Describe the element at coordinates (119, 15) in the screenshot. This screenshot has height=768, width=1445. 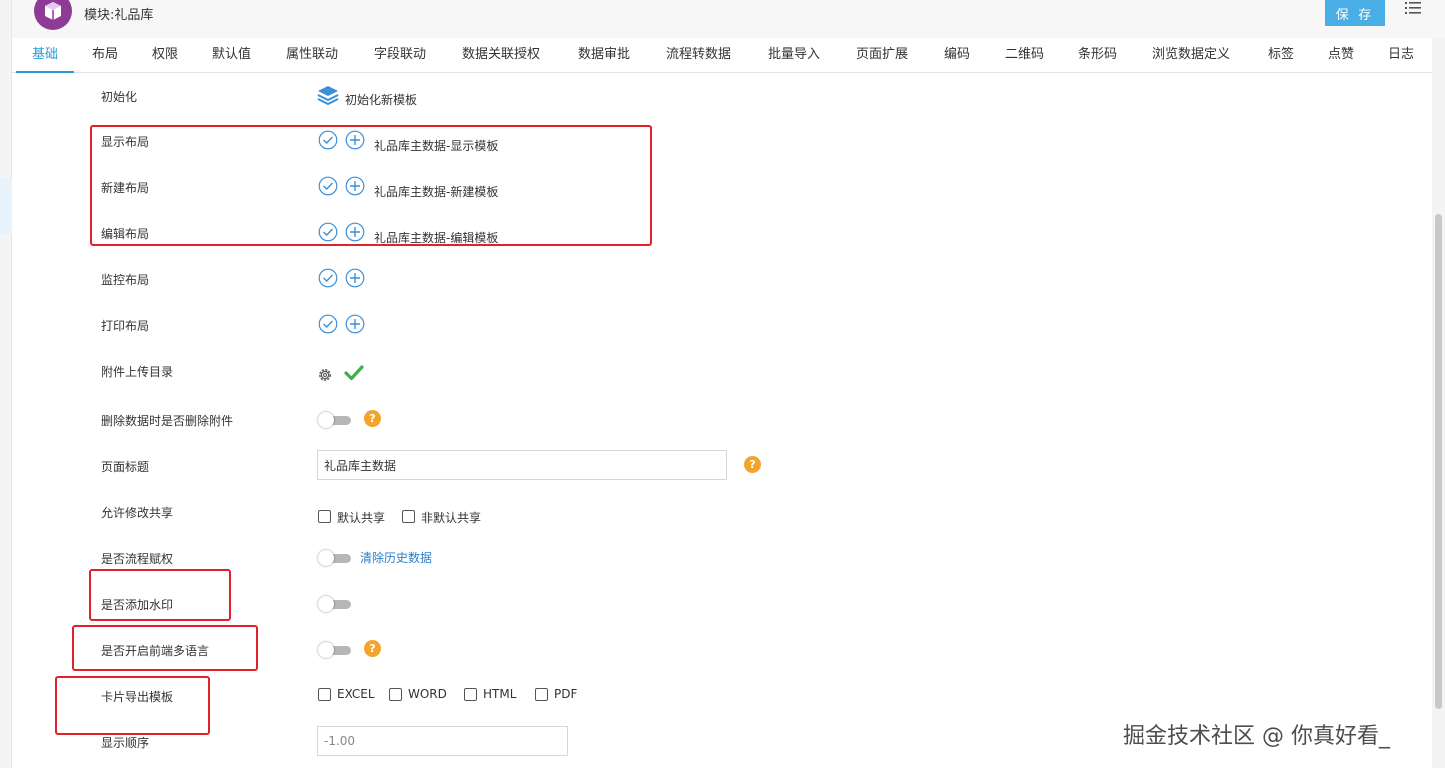
I see `page-title: 模块:礼品库` at that location.